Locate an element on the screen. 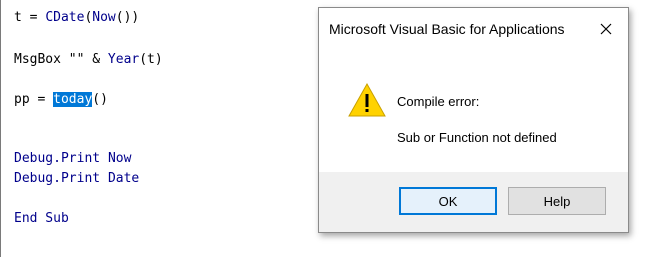 Image resolution: width=654 pixels, height=257 pixels. code-line-5: Debug.Print Date is located at coordinates (76, 179).